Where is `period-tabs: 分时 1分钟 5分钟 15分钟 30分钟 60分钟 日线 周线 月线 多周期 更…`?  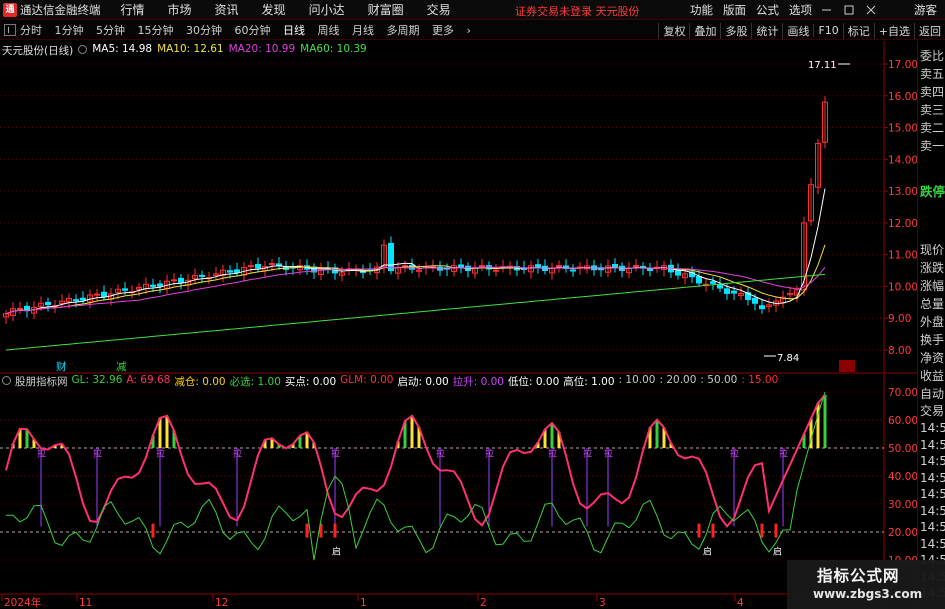 period-tabs: 分时 1分钟 5分钟 15分钟 30分钟 60分钟 日线 周线 月线 多周期 更… is located at coordinates (250, 30).